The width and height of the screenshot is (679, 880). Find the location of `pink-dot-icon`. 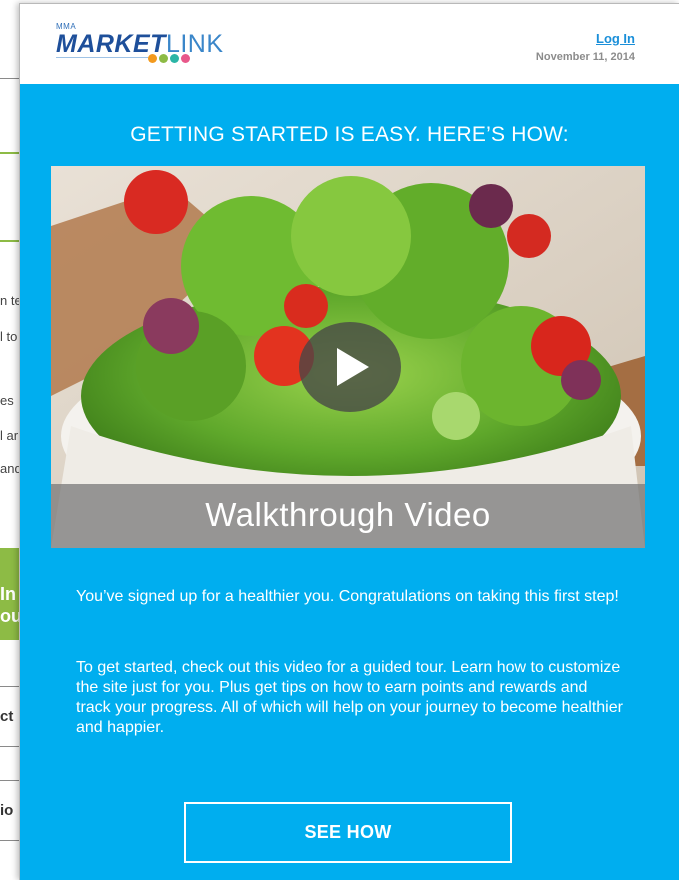

pink-dot-icon is located at coordinates (185, 58).